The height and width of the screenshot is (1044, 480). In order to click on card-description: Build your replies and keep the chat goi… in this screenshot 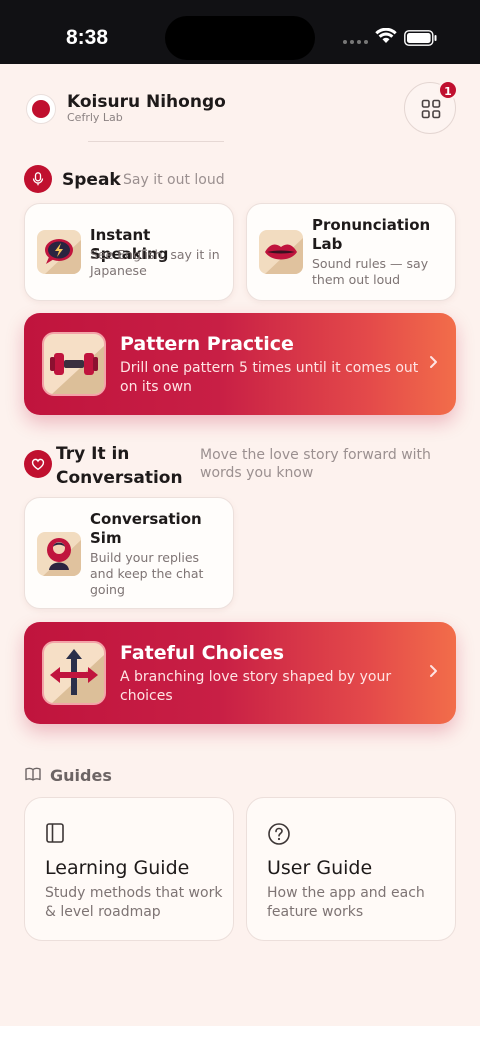, I will do `click(147, 573)`.